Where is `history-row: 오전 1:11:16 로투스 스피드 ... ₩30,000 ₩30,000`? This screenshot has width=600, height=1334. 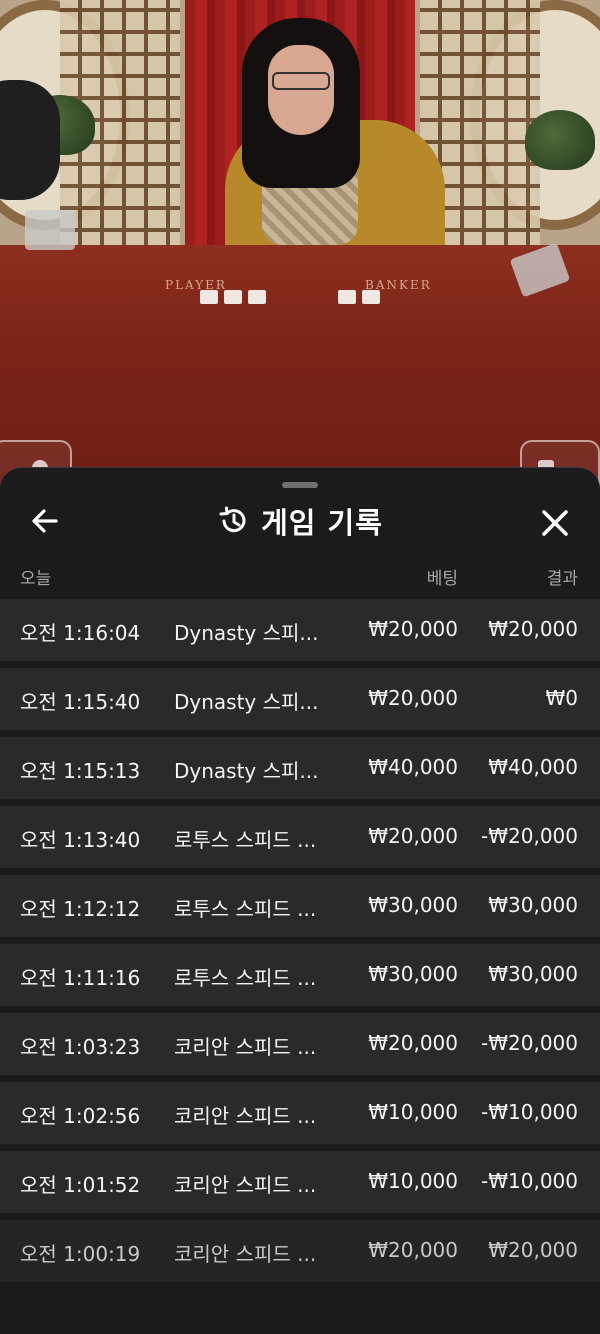
history-row: 오전 1:11:16 로투스 스피드 ... ₩30,000 ₩30,000 is located at coordinates (300, 975).